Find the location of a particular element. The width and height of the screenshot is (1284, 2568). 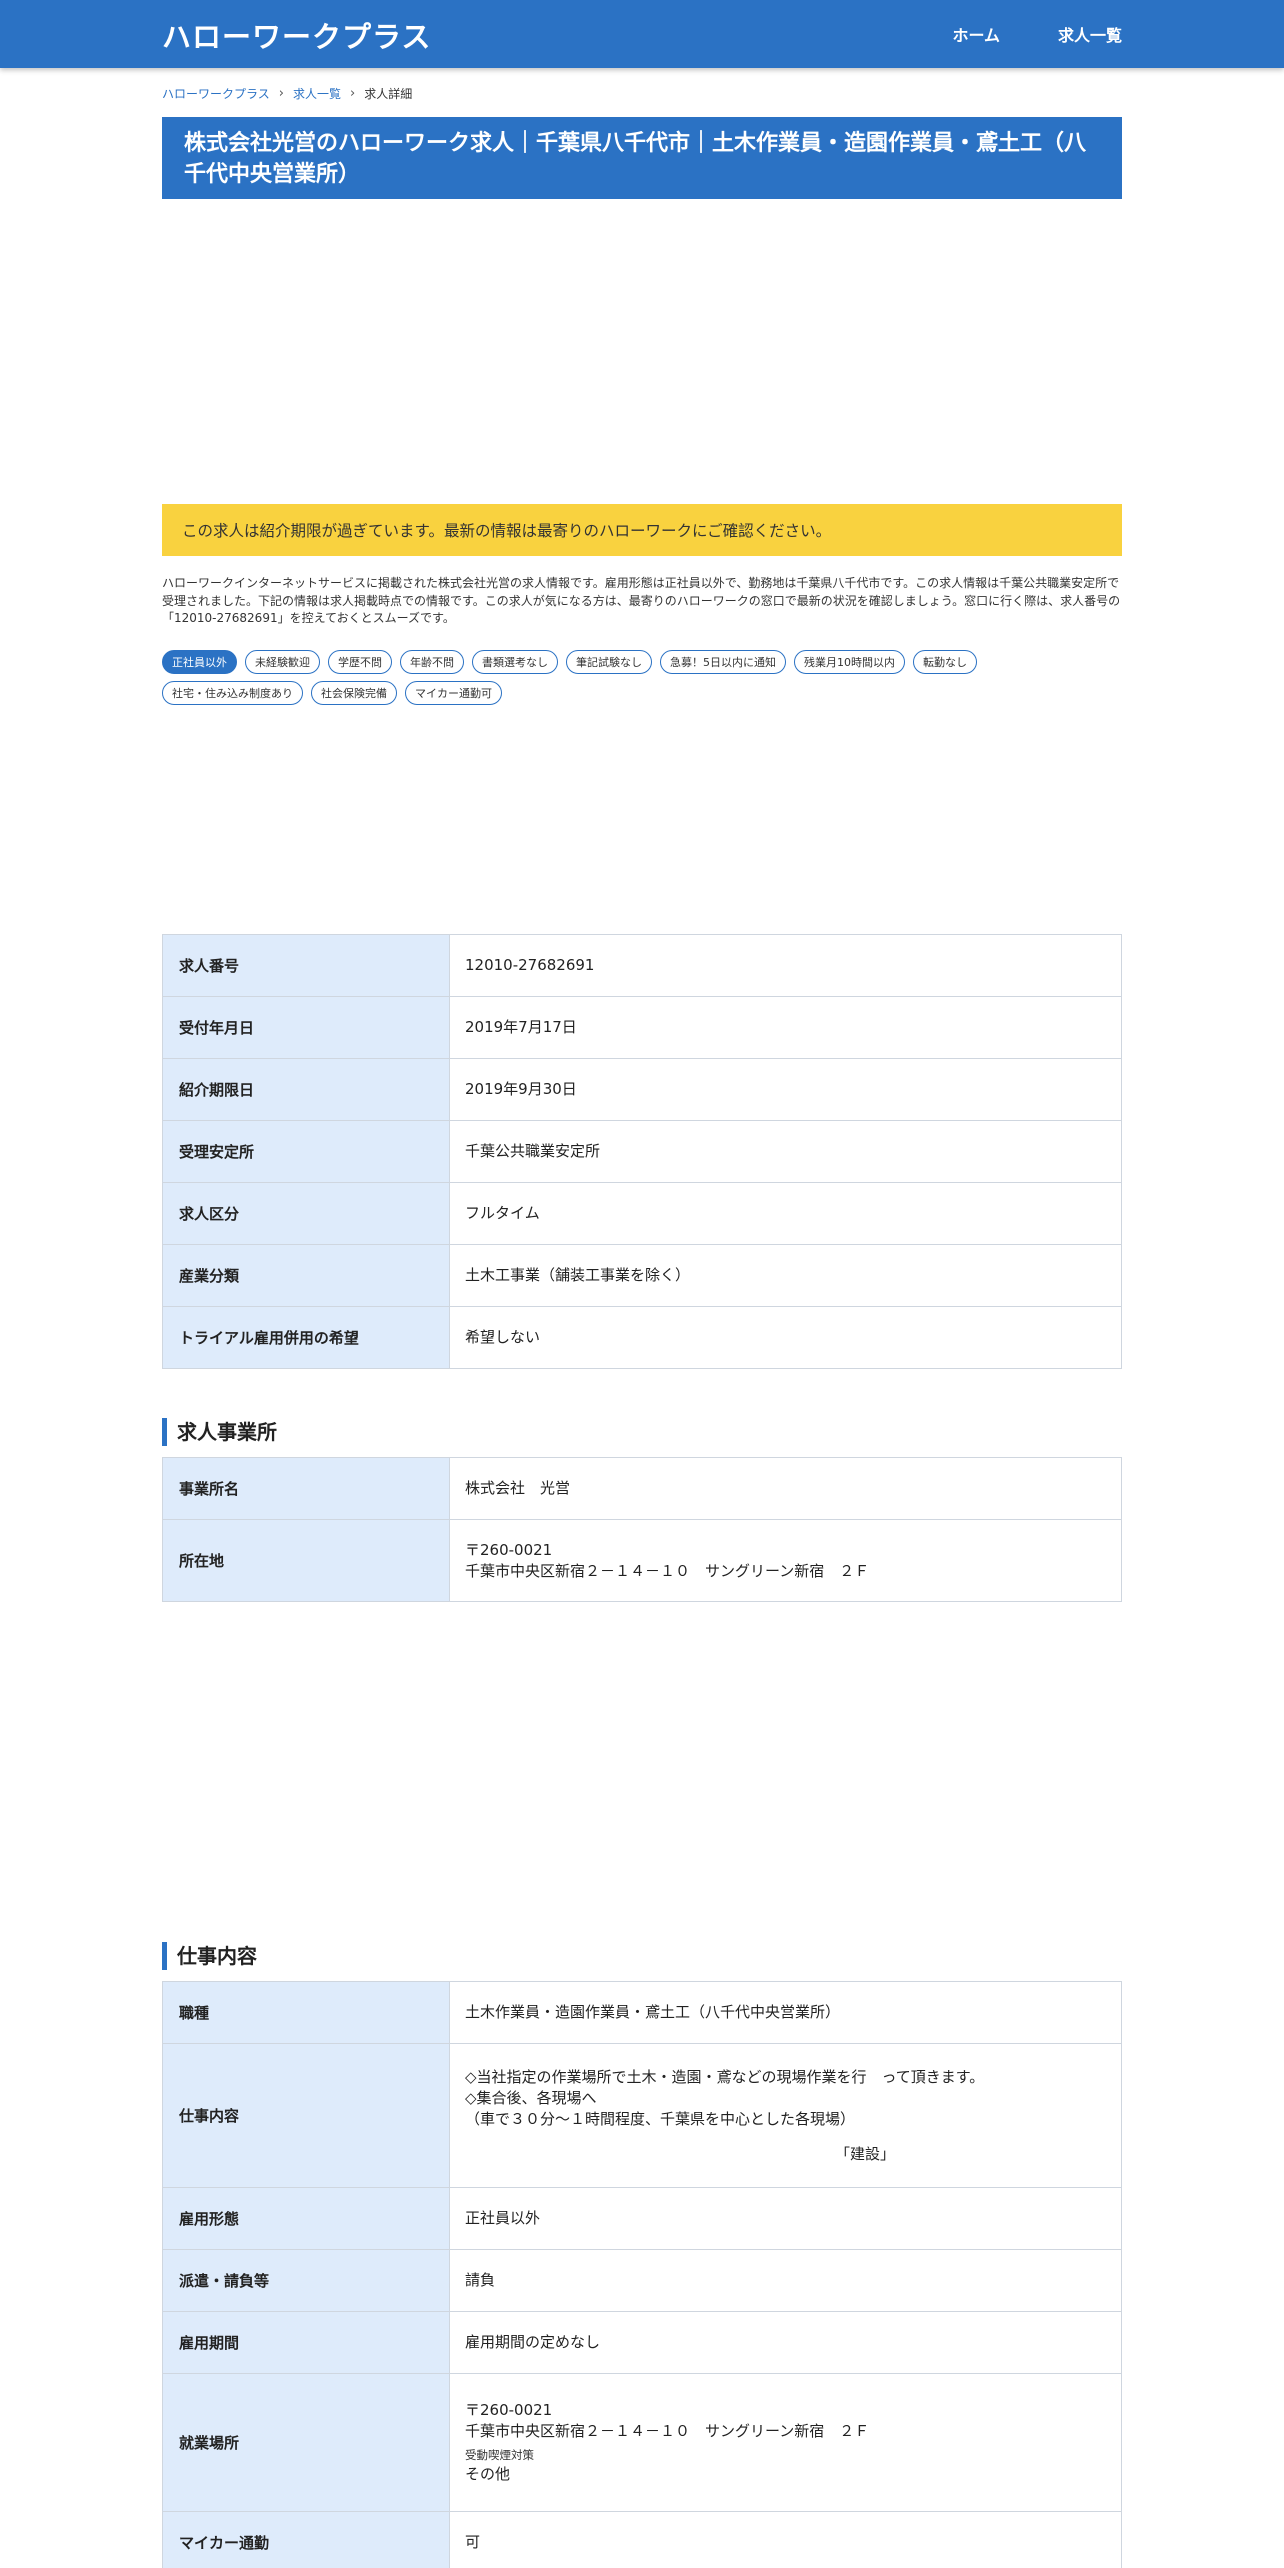

content-line: ◇当社指定の作業場所で土木・造園・鳶などの現場作業を行 って頂きます。 is located at coordinates (725, 2076).